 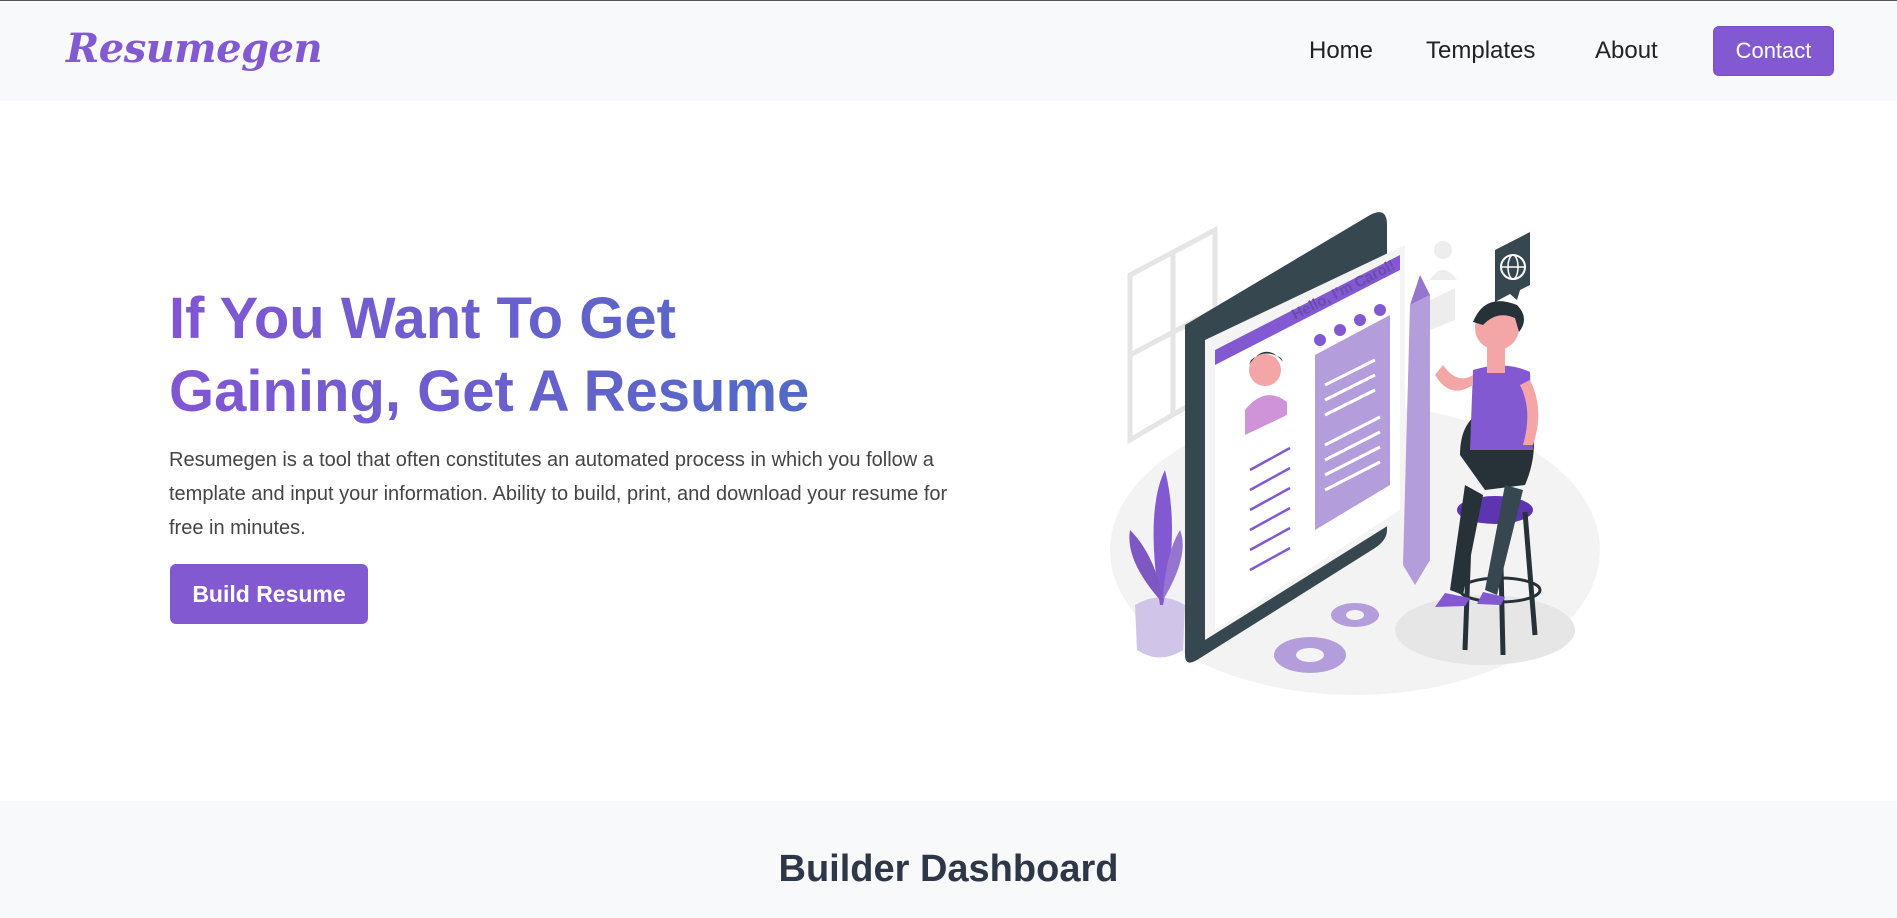 What do you see at coordinates (1773, 51) in the screenshot?
I see `contact-button: Contact` at bounding box center [1773, 51].